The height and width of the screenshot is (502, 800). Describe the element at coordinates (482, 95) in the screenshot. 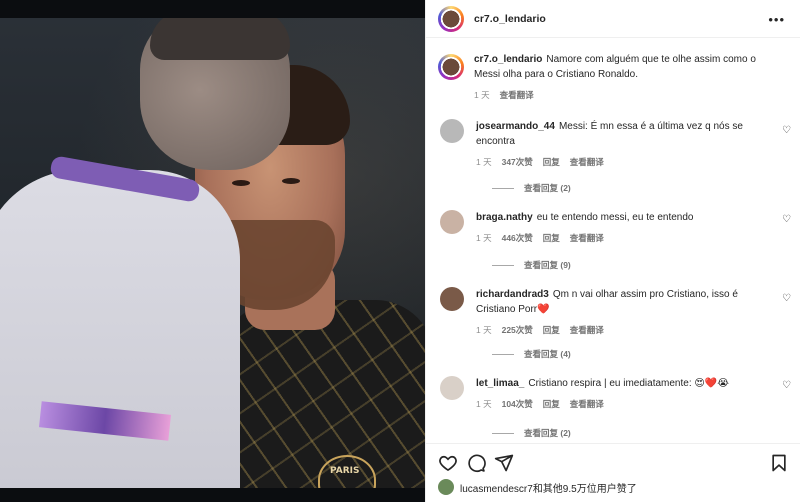

I see `caption-time: 1 天` at that location.